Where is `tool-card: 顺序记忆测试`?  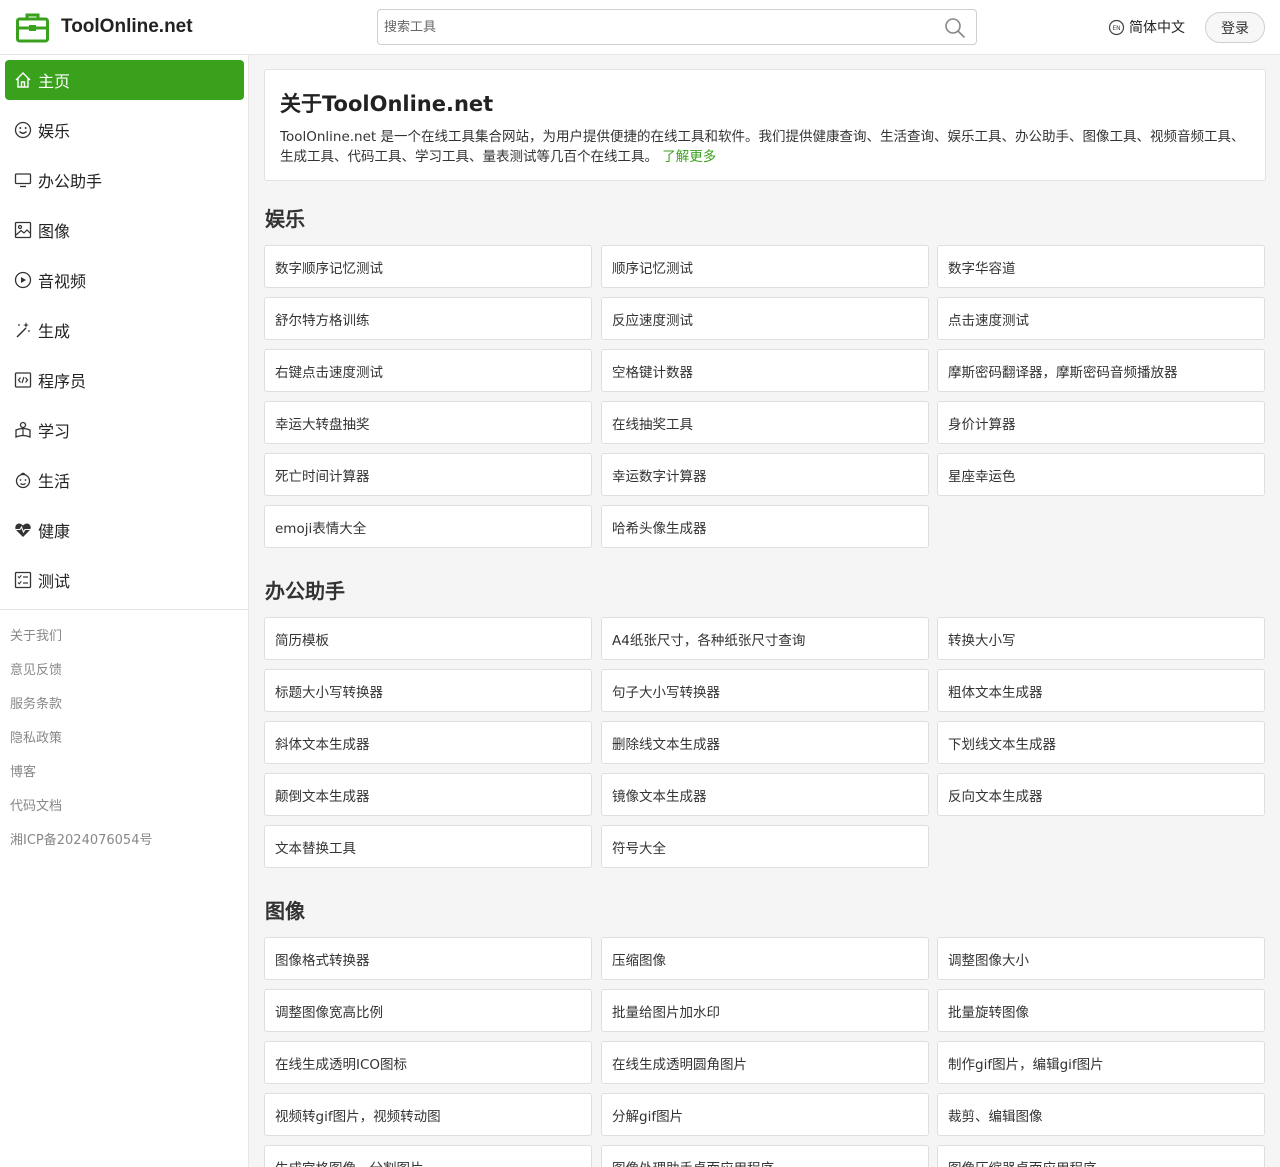 tool-card: 顺序记忆测试 is located at coordinates (765, 266).